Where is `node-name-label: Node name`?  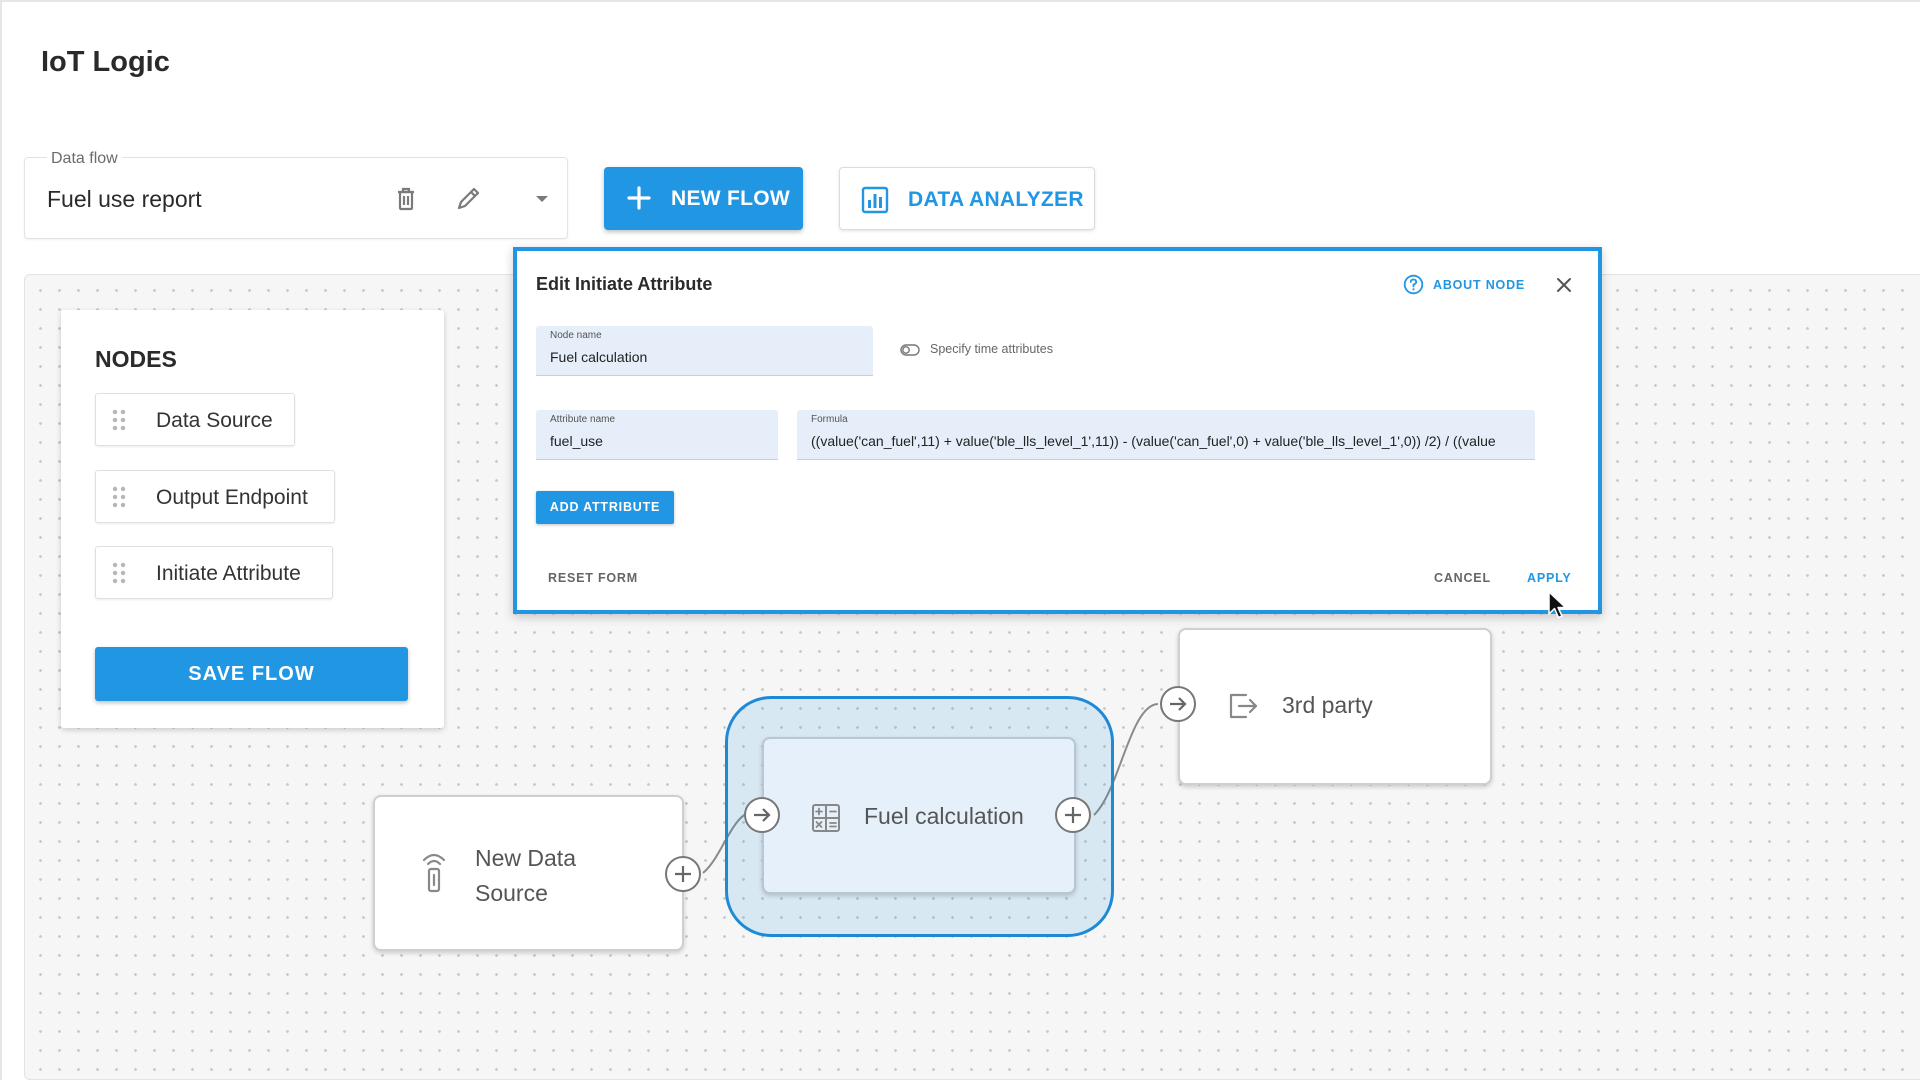
node-name-label: Node name is located at coordinates (576, 335).